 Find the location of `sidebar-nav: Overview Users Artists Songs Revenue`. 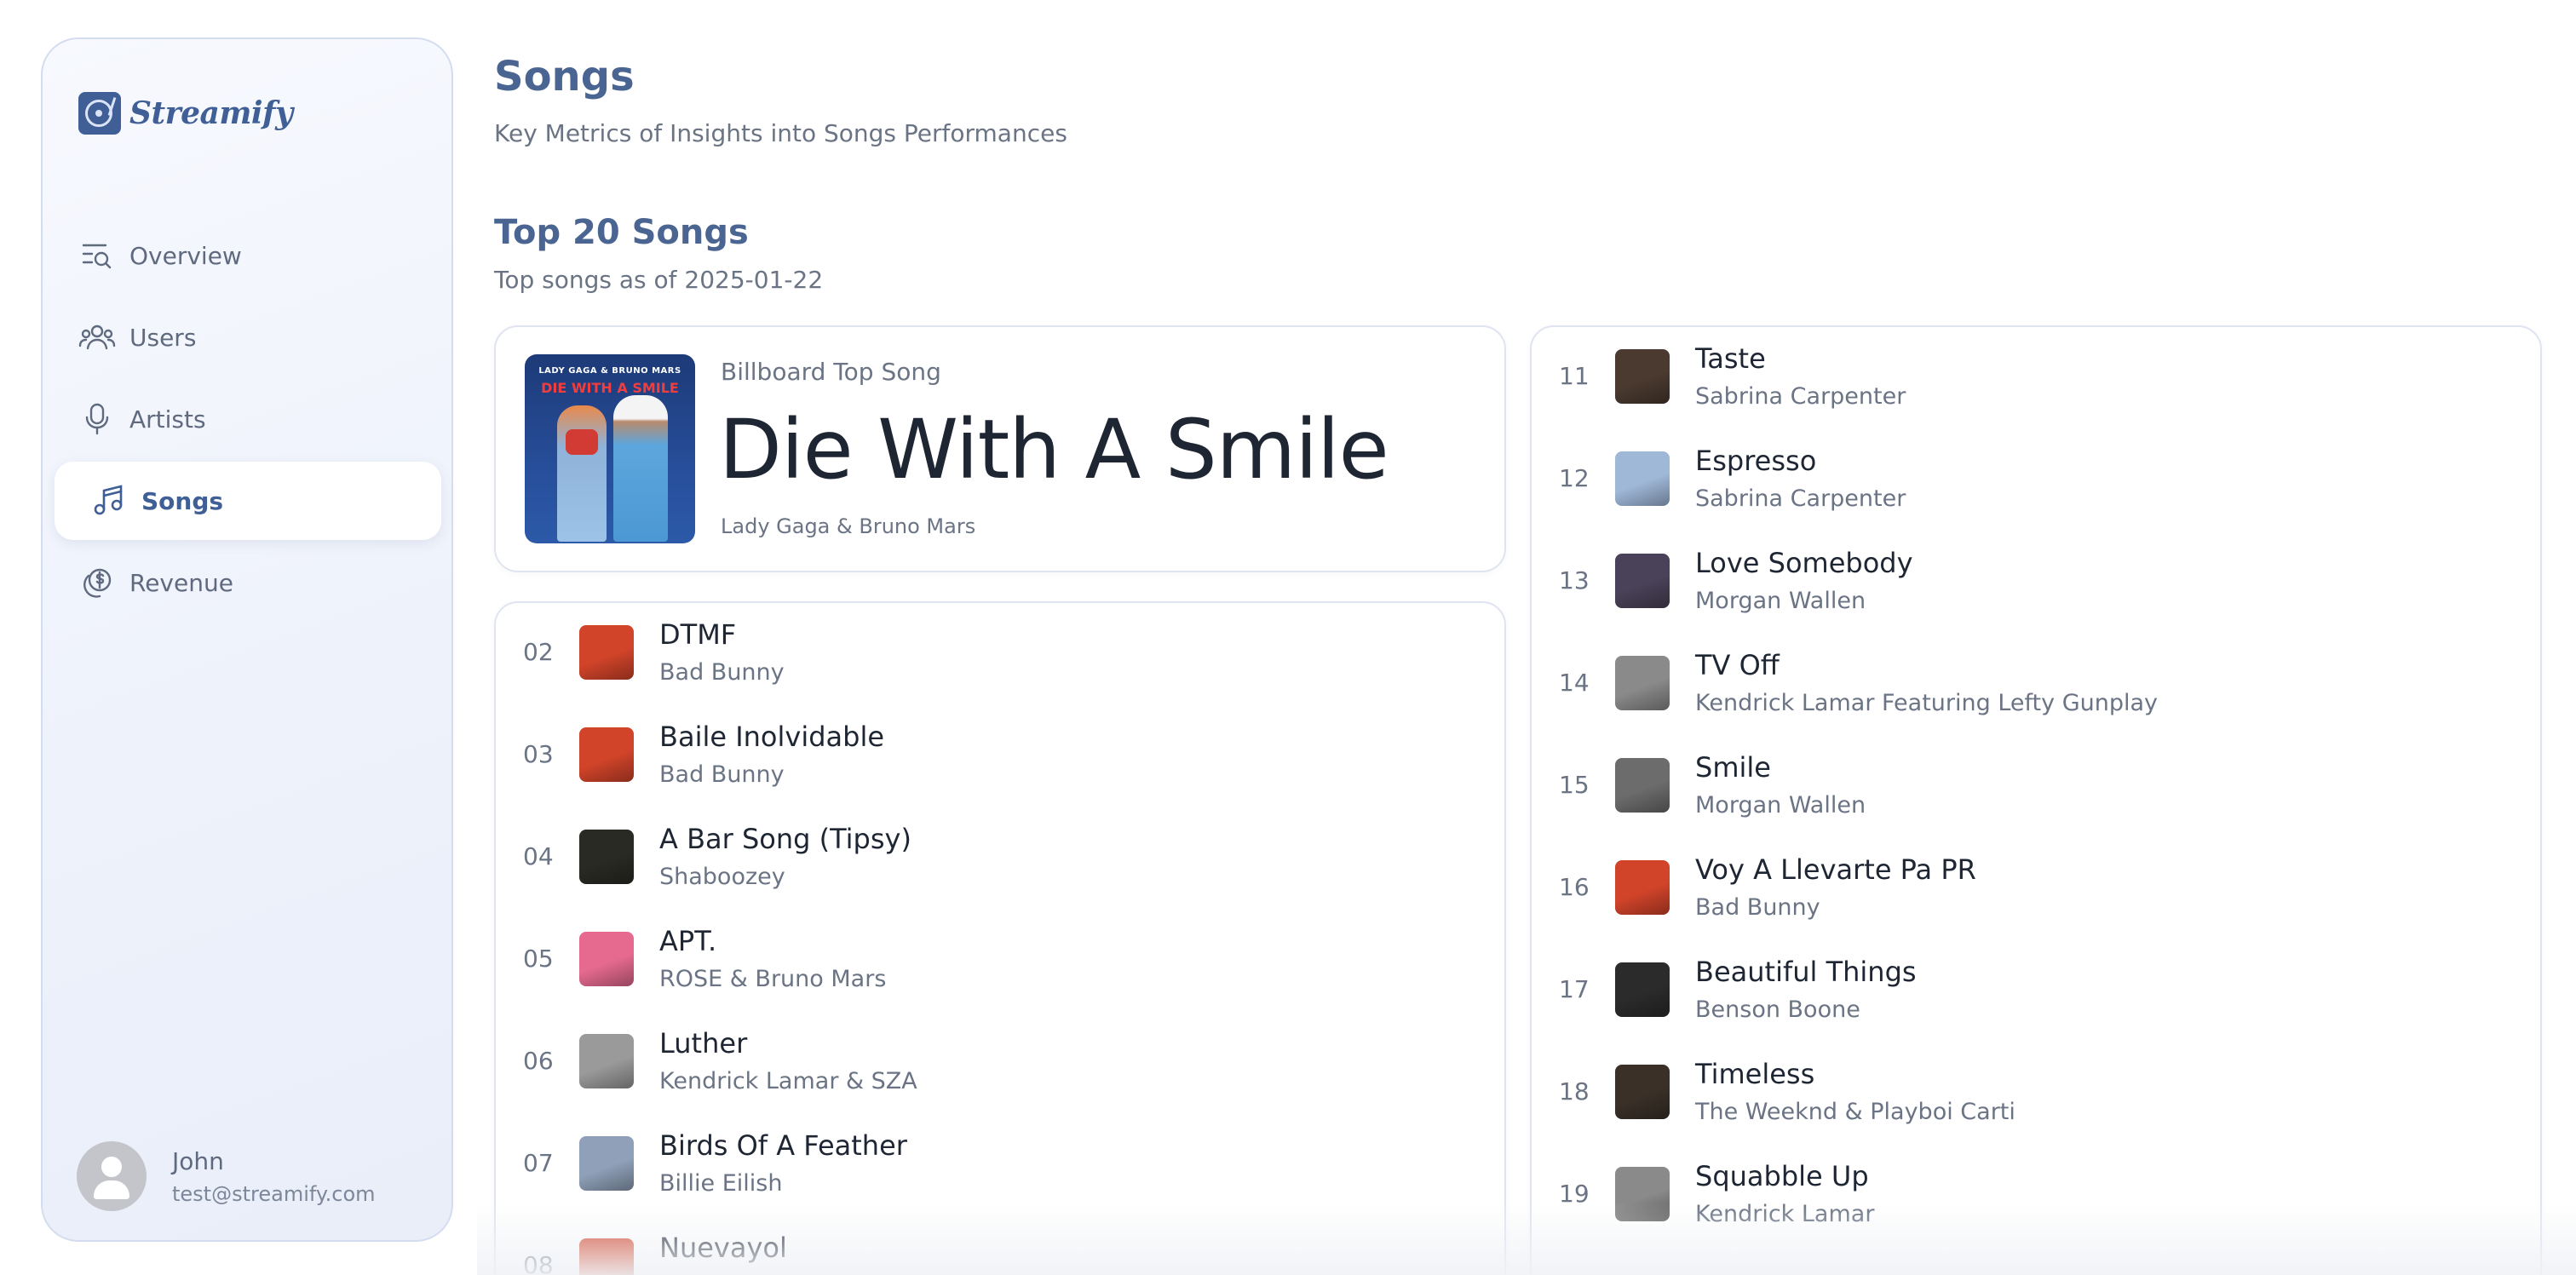

sidebar-nav: Overview Users Artists Songs Revenue is located at coordinates (248, 420).